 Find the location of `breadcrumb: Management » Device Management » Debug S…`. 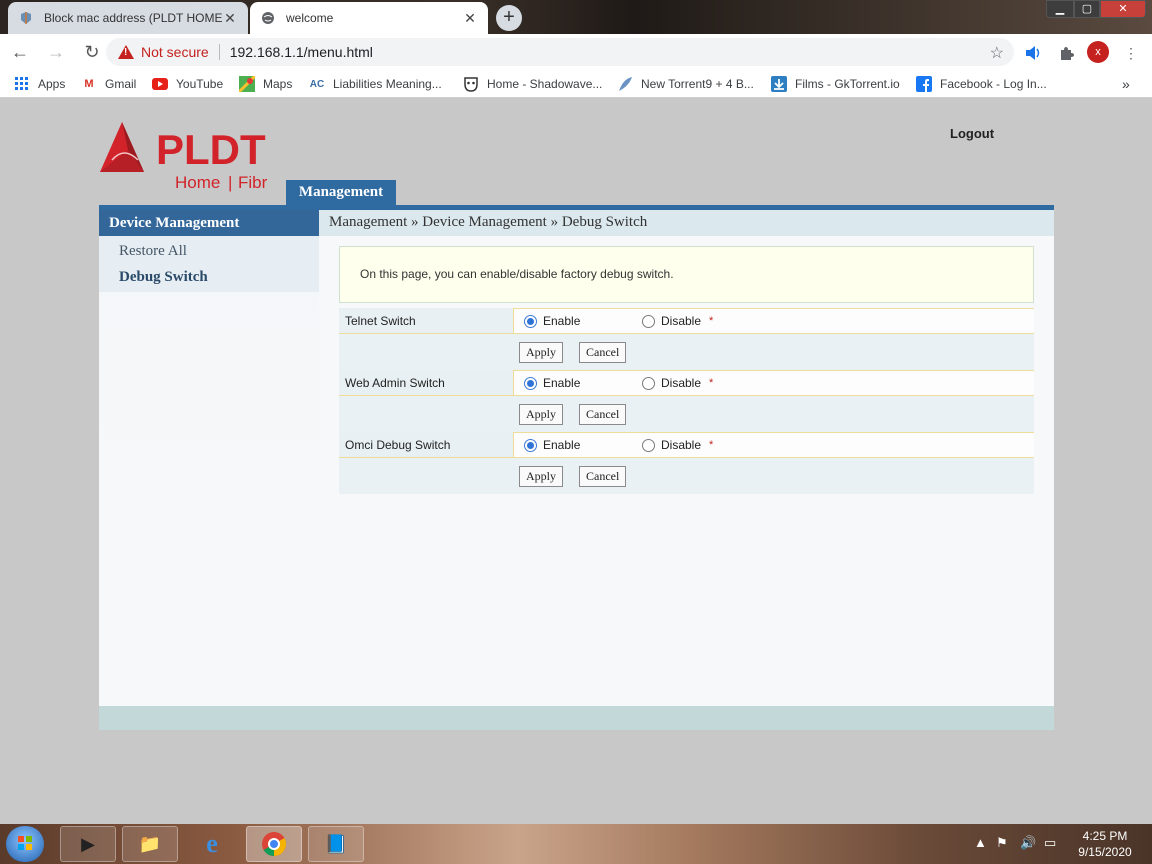

breadcrumb: Management » Device Management » Debug S… is located at coordinates (686, 223).